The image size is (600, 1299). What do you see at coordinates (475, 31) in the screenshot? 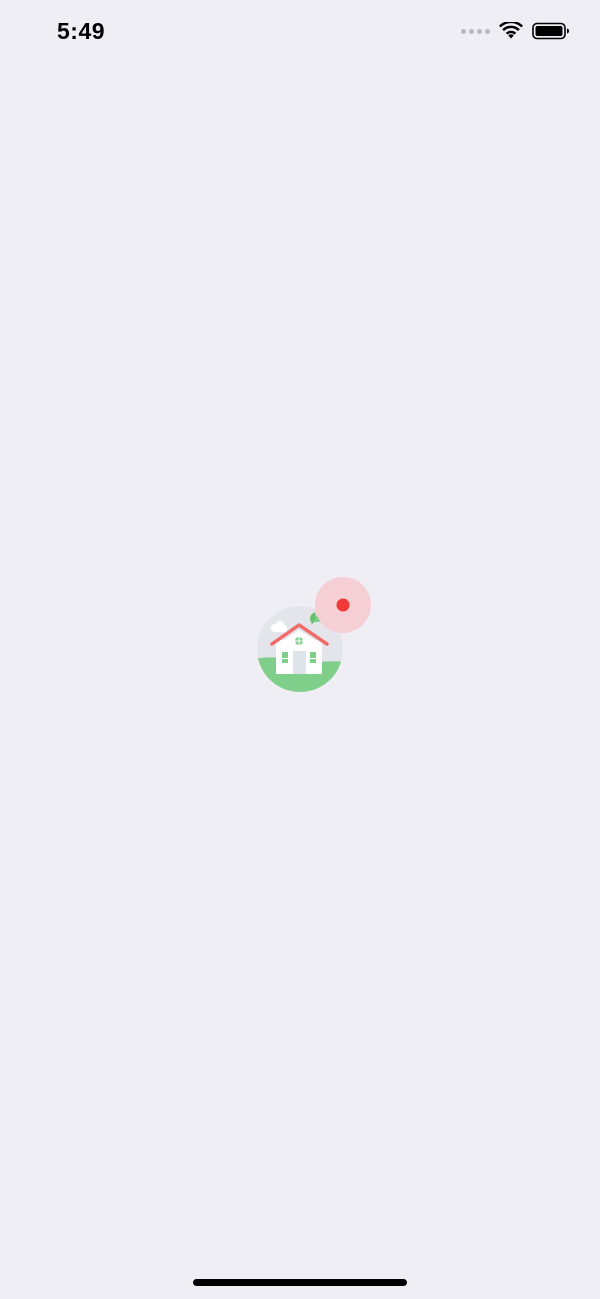
I see `cellular-signal-icon` at bounding box center [475, 31].